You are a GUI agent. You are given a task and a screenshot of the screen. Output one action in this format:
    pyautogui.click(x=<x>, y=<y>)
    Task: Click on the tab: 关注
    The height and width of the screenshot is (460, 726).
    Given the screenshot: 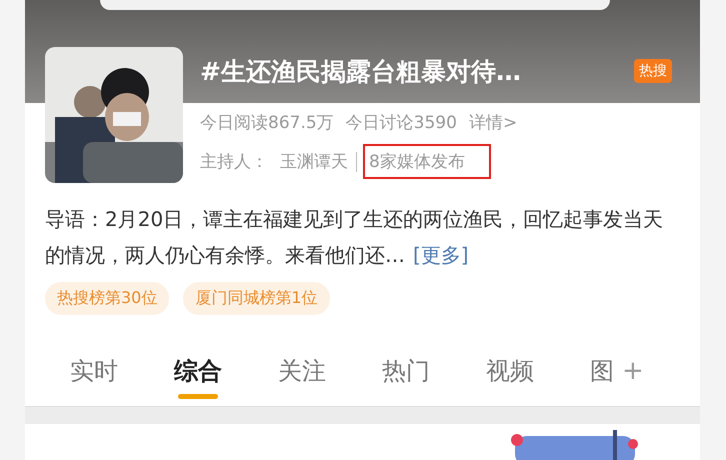 What is the action you would take?
    pyautogui.click(x=302, y=377)
    